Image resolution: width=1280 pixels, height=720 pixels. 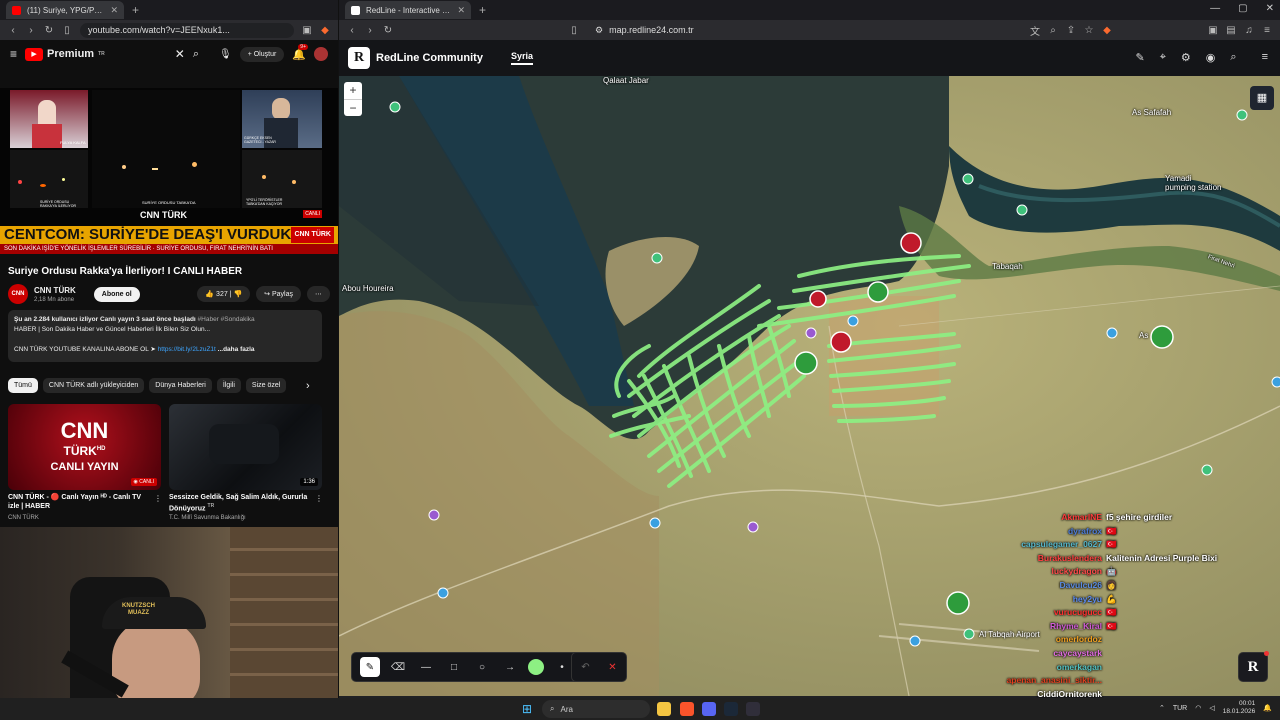 I want to click on star-icon: ☆, so click(x=1089, y=30).